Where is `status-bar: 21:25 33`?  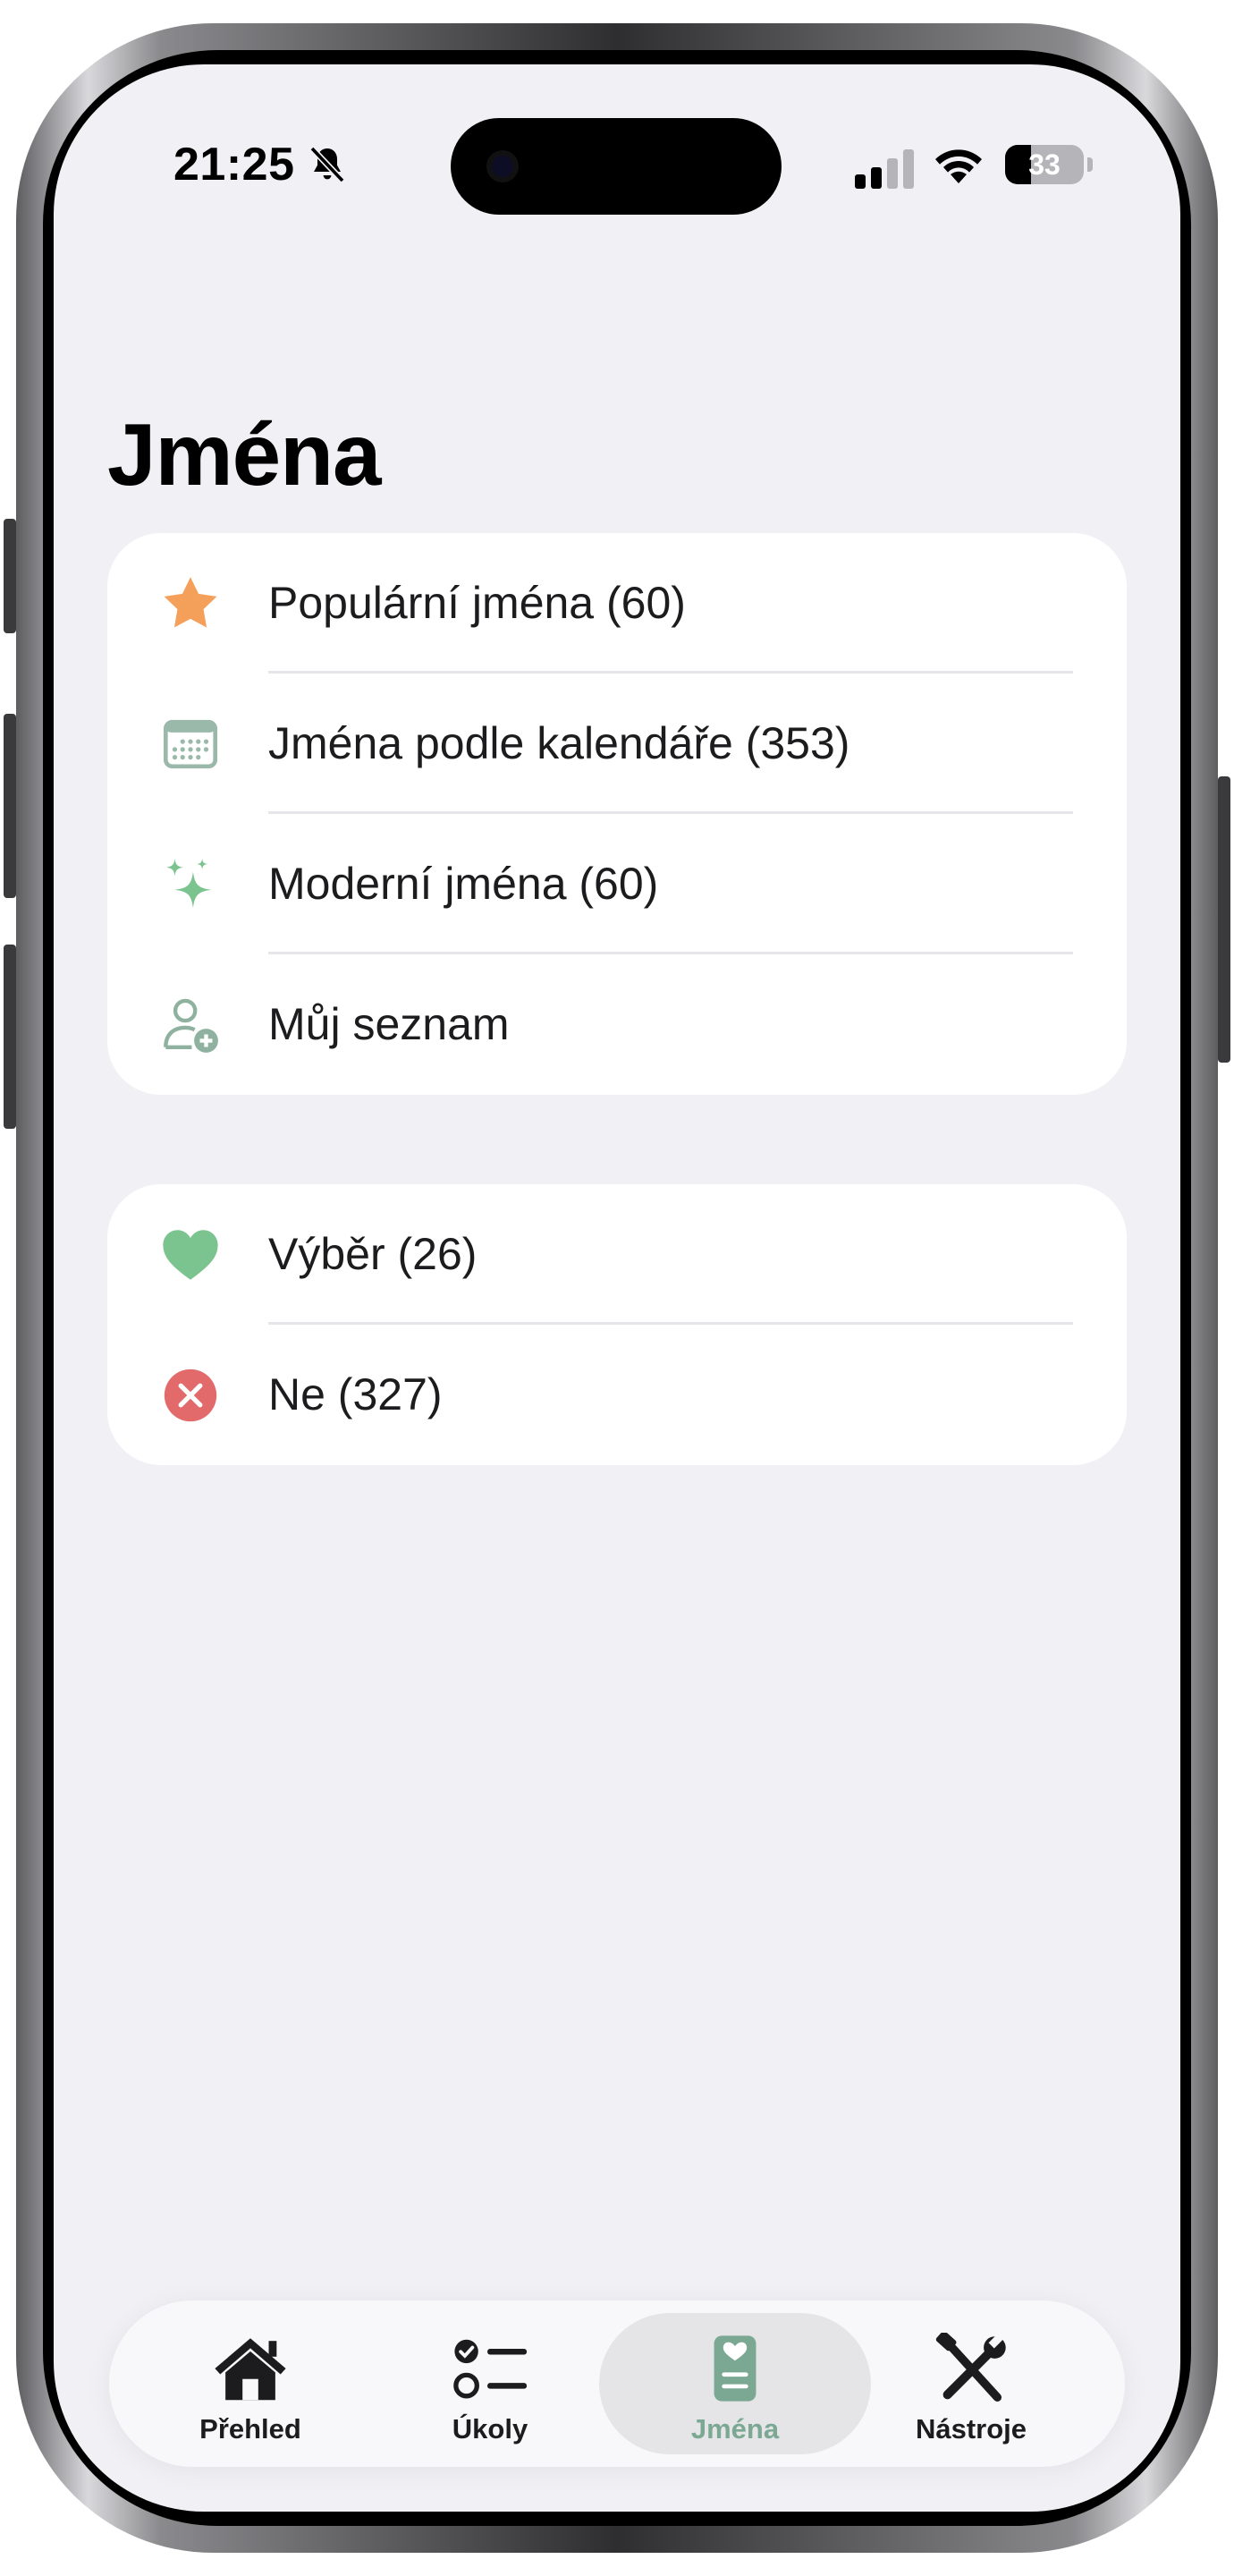 status-bar: 21:25 33 is located at coordinates (617, 140).